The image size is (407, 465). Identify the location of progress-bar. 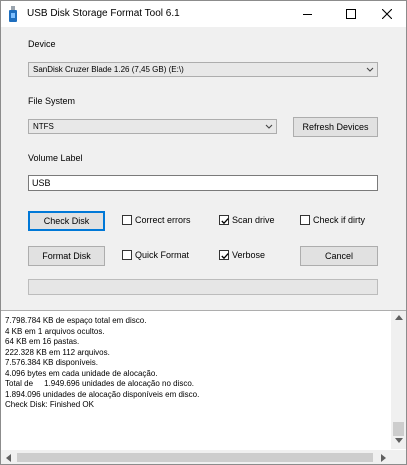
(203, 287).